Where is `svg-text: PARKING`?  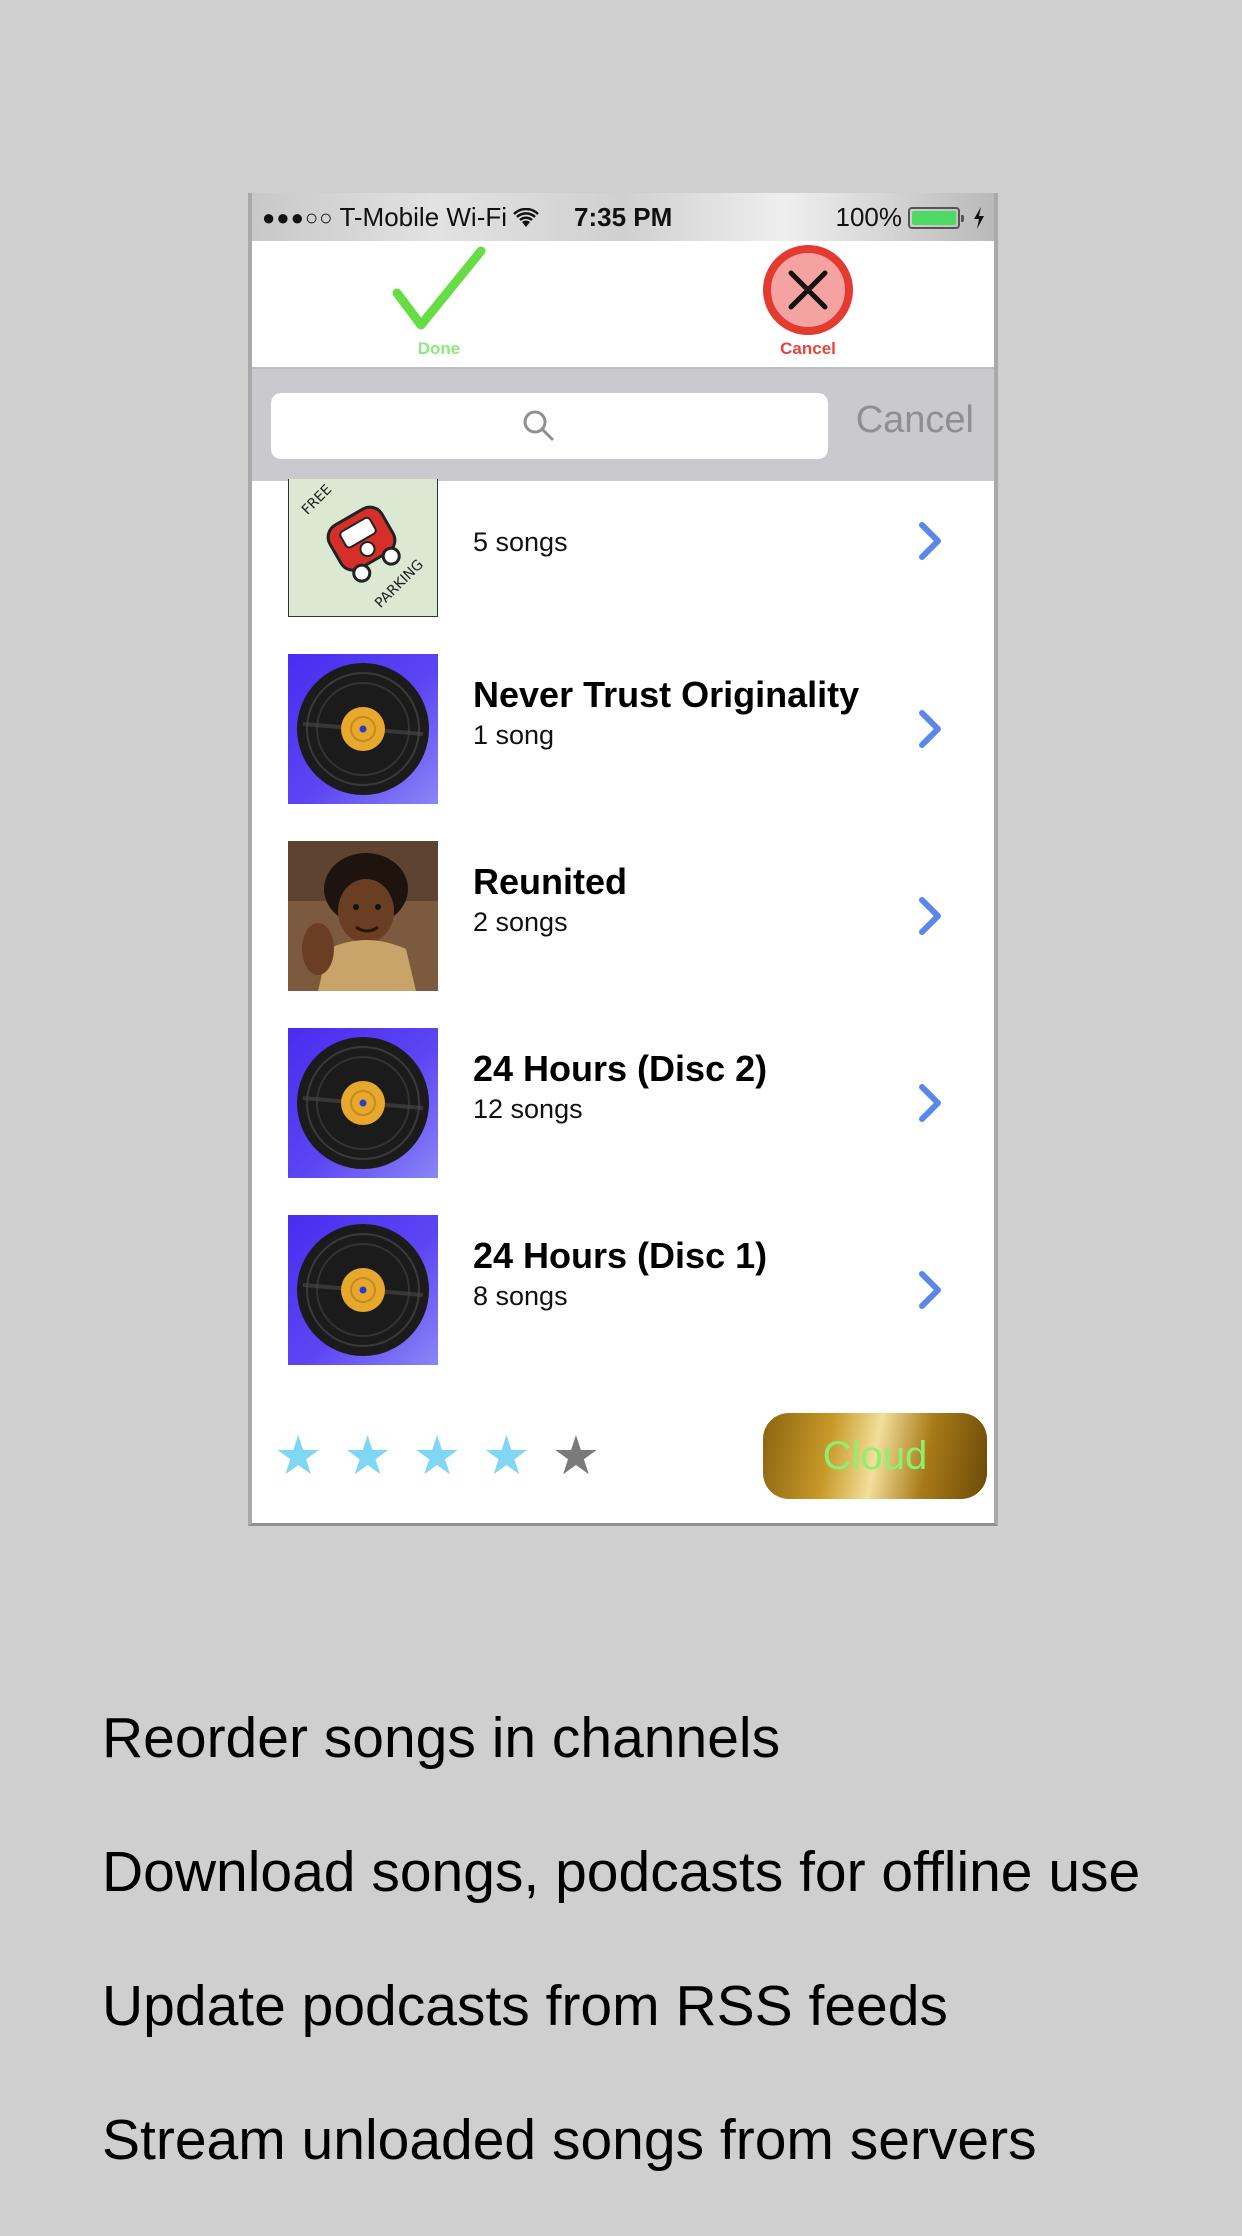 svg-text: PARKING is located at coordinates (399, 584).